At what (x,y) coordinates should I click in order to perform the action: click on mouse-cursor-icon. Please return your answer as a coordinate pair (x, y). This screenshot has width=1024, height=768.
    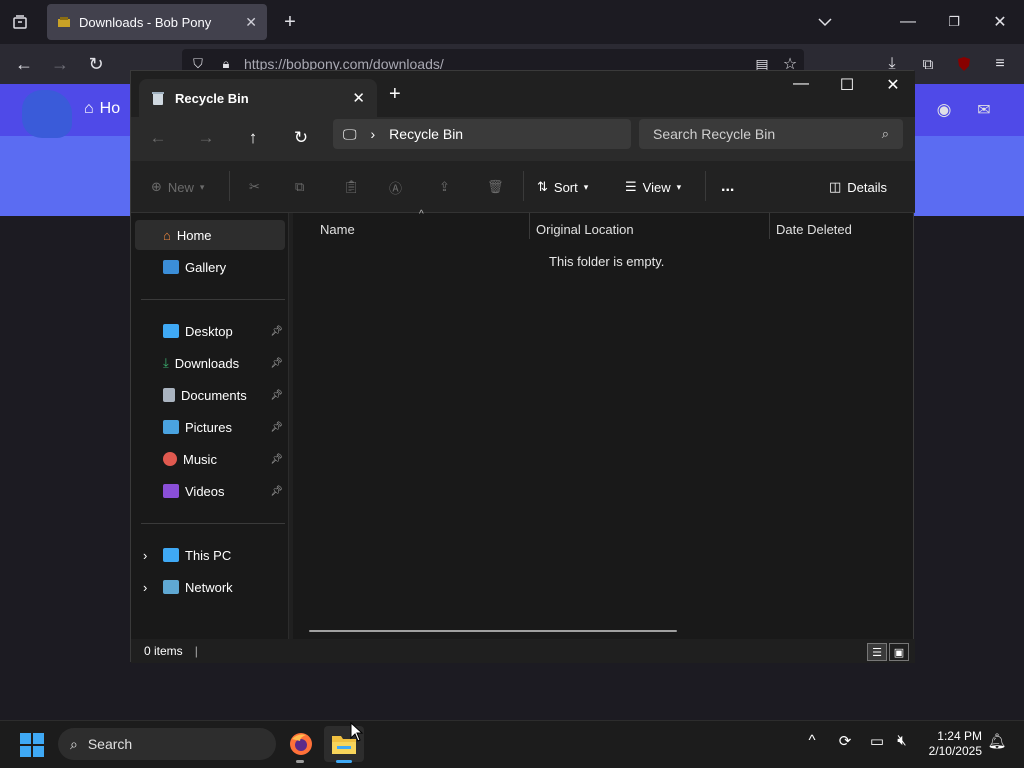
    Looking at the image, I should click on (357, 734).